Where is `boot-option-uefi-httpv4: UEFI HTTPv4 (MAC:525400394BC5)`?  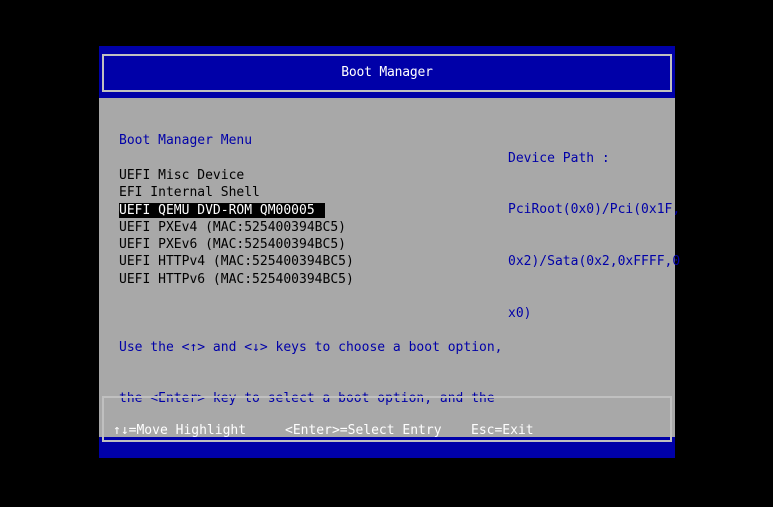 boot-option-uefi-httpv4: UEFI HTTPv4 (MAC:525400394BC5) is located at coordinates (237, 261).